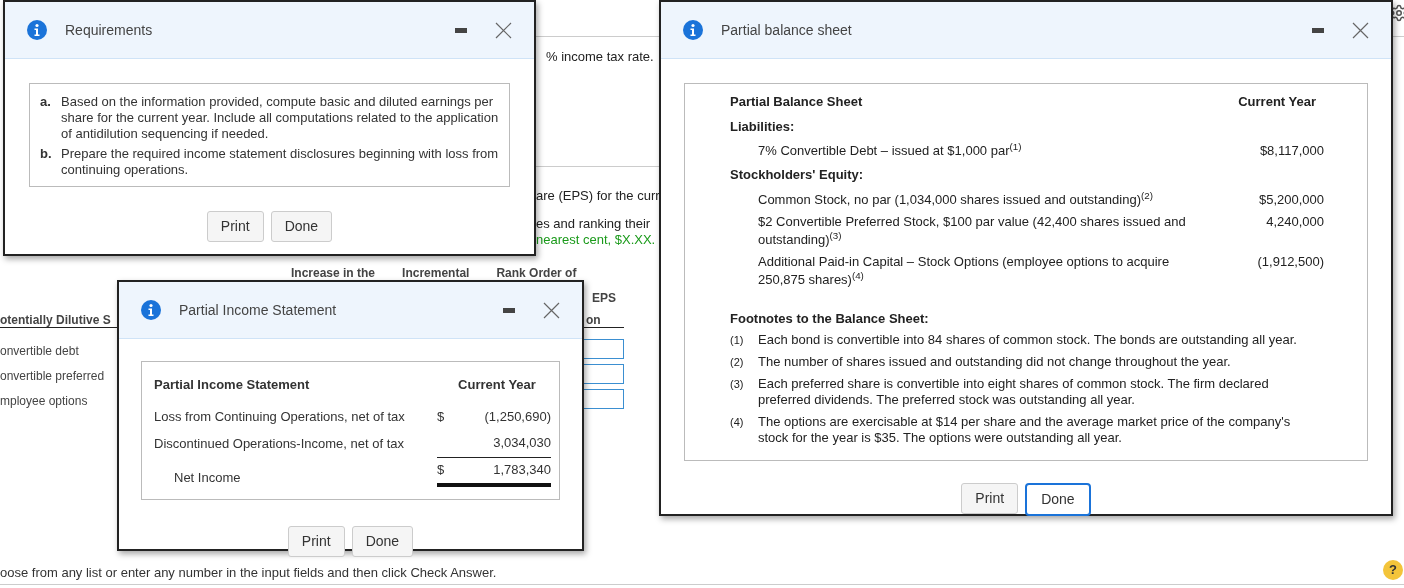 This screenshot has width=1404, height=588. What do you see at coordinates (797, 102) in the screenshot?
I see `sheet-heading: Partial Balance Sheet` at bounding box center [797, 102].